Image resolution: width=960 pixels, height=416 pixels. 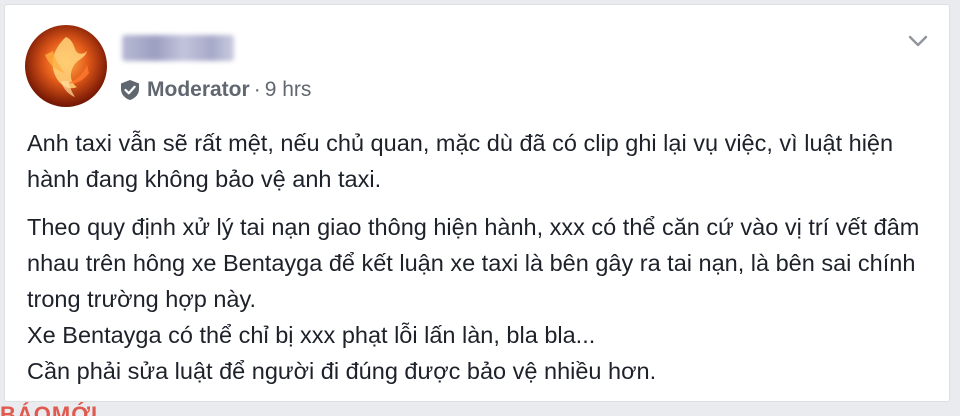 What do you see at coordinates (198, 89) in the screenshot?
I see `author-role: Moderator` at bounding box center [198, 89].